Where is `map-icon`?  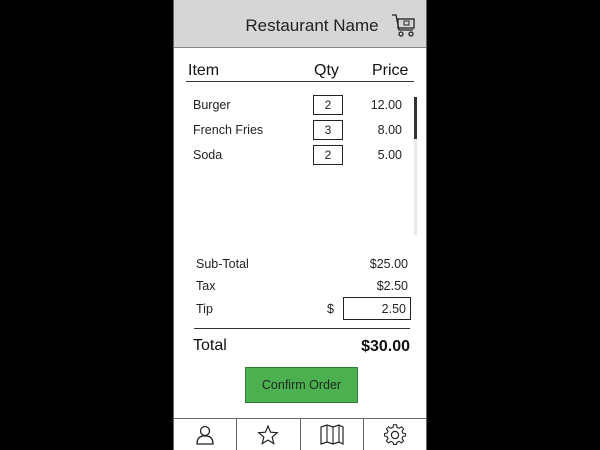 map-icon is located at coordinates (332, 434).